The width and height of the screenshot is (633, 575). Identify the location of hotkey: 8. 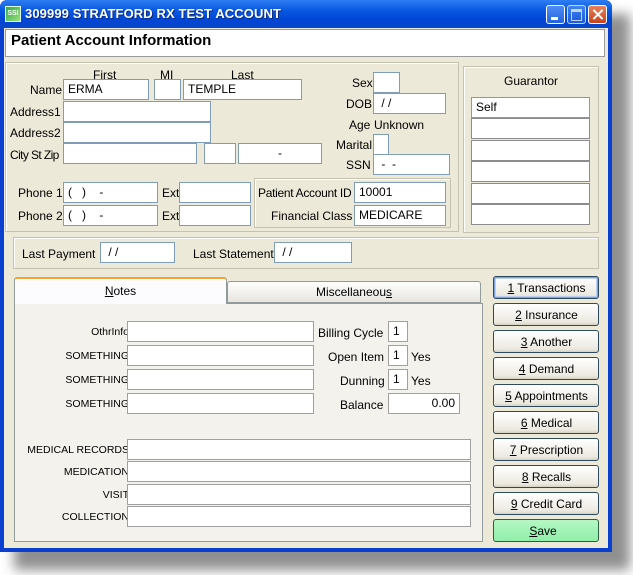
(525, 477).